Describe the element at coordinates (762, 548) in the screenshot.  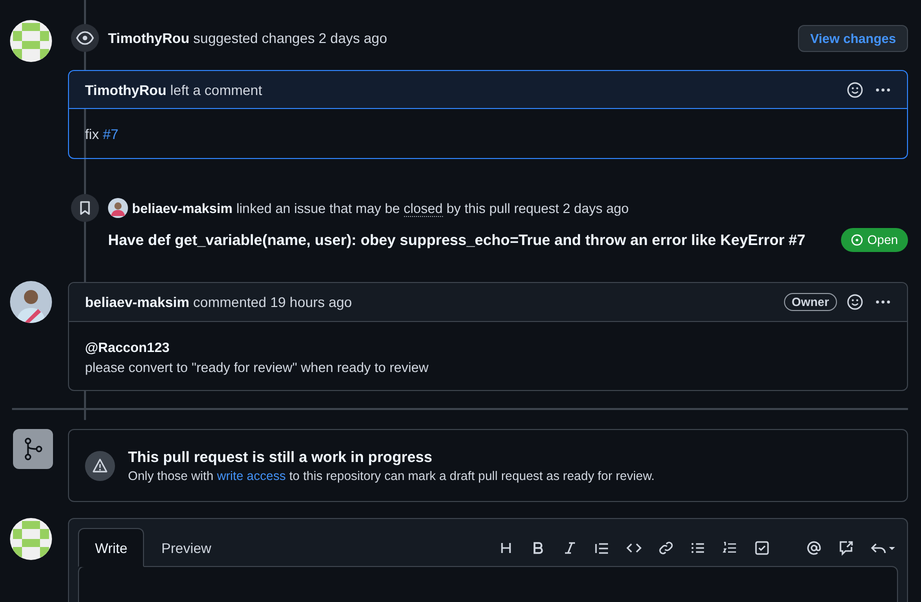
I see `task-list-icon` at that location.